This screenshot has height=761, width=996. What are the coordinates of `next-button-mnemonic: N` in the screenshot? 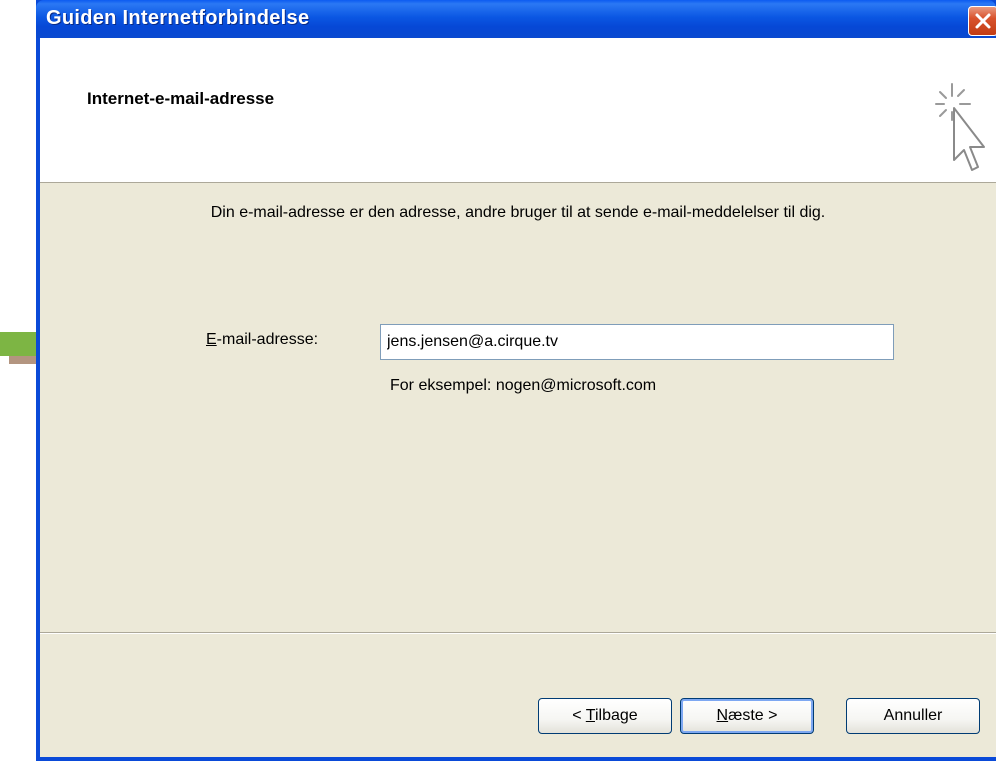 It's located at (722, 715).